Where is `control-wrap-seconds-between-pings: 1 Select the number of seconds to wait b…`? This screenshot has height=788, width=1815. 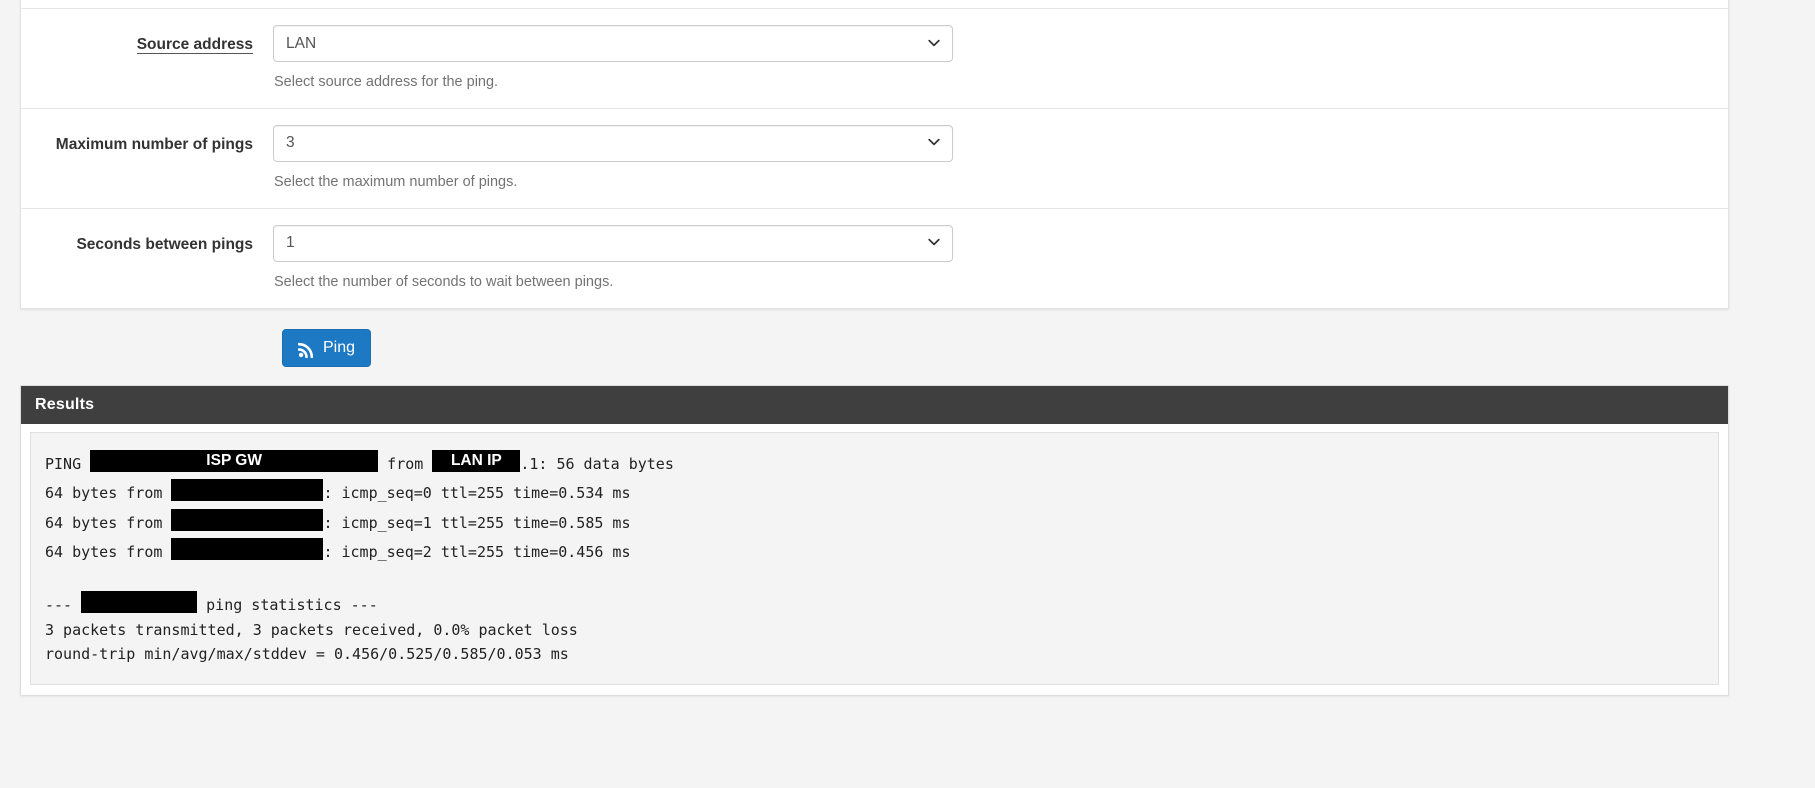 control-wrap-seconds-between-pings: 1 Select the number of seconds to wait b… is located at coordinates (1000, 258).